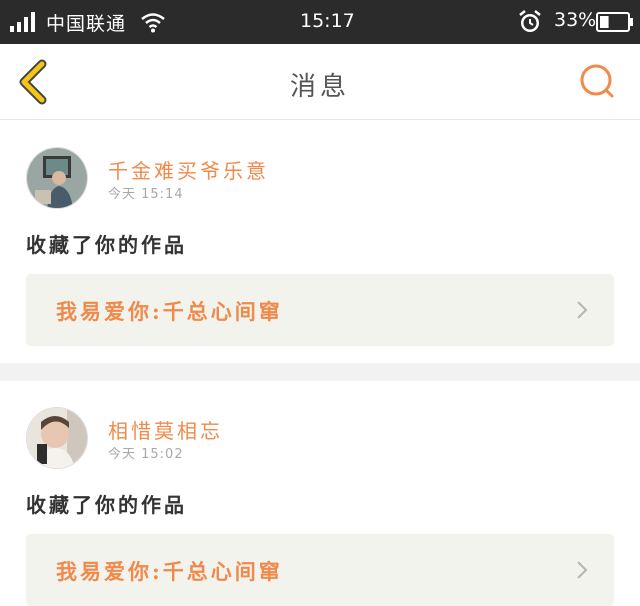 This screenshot has height=606, width=640. I want to click on timestamp: 今天 15:14, so click(146, 194).